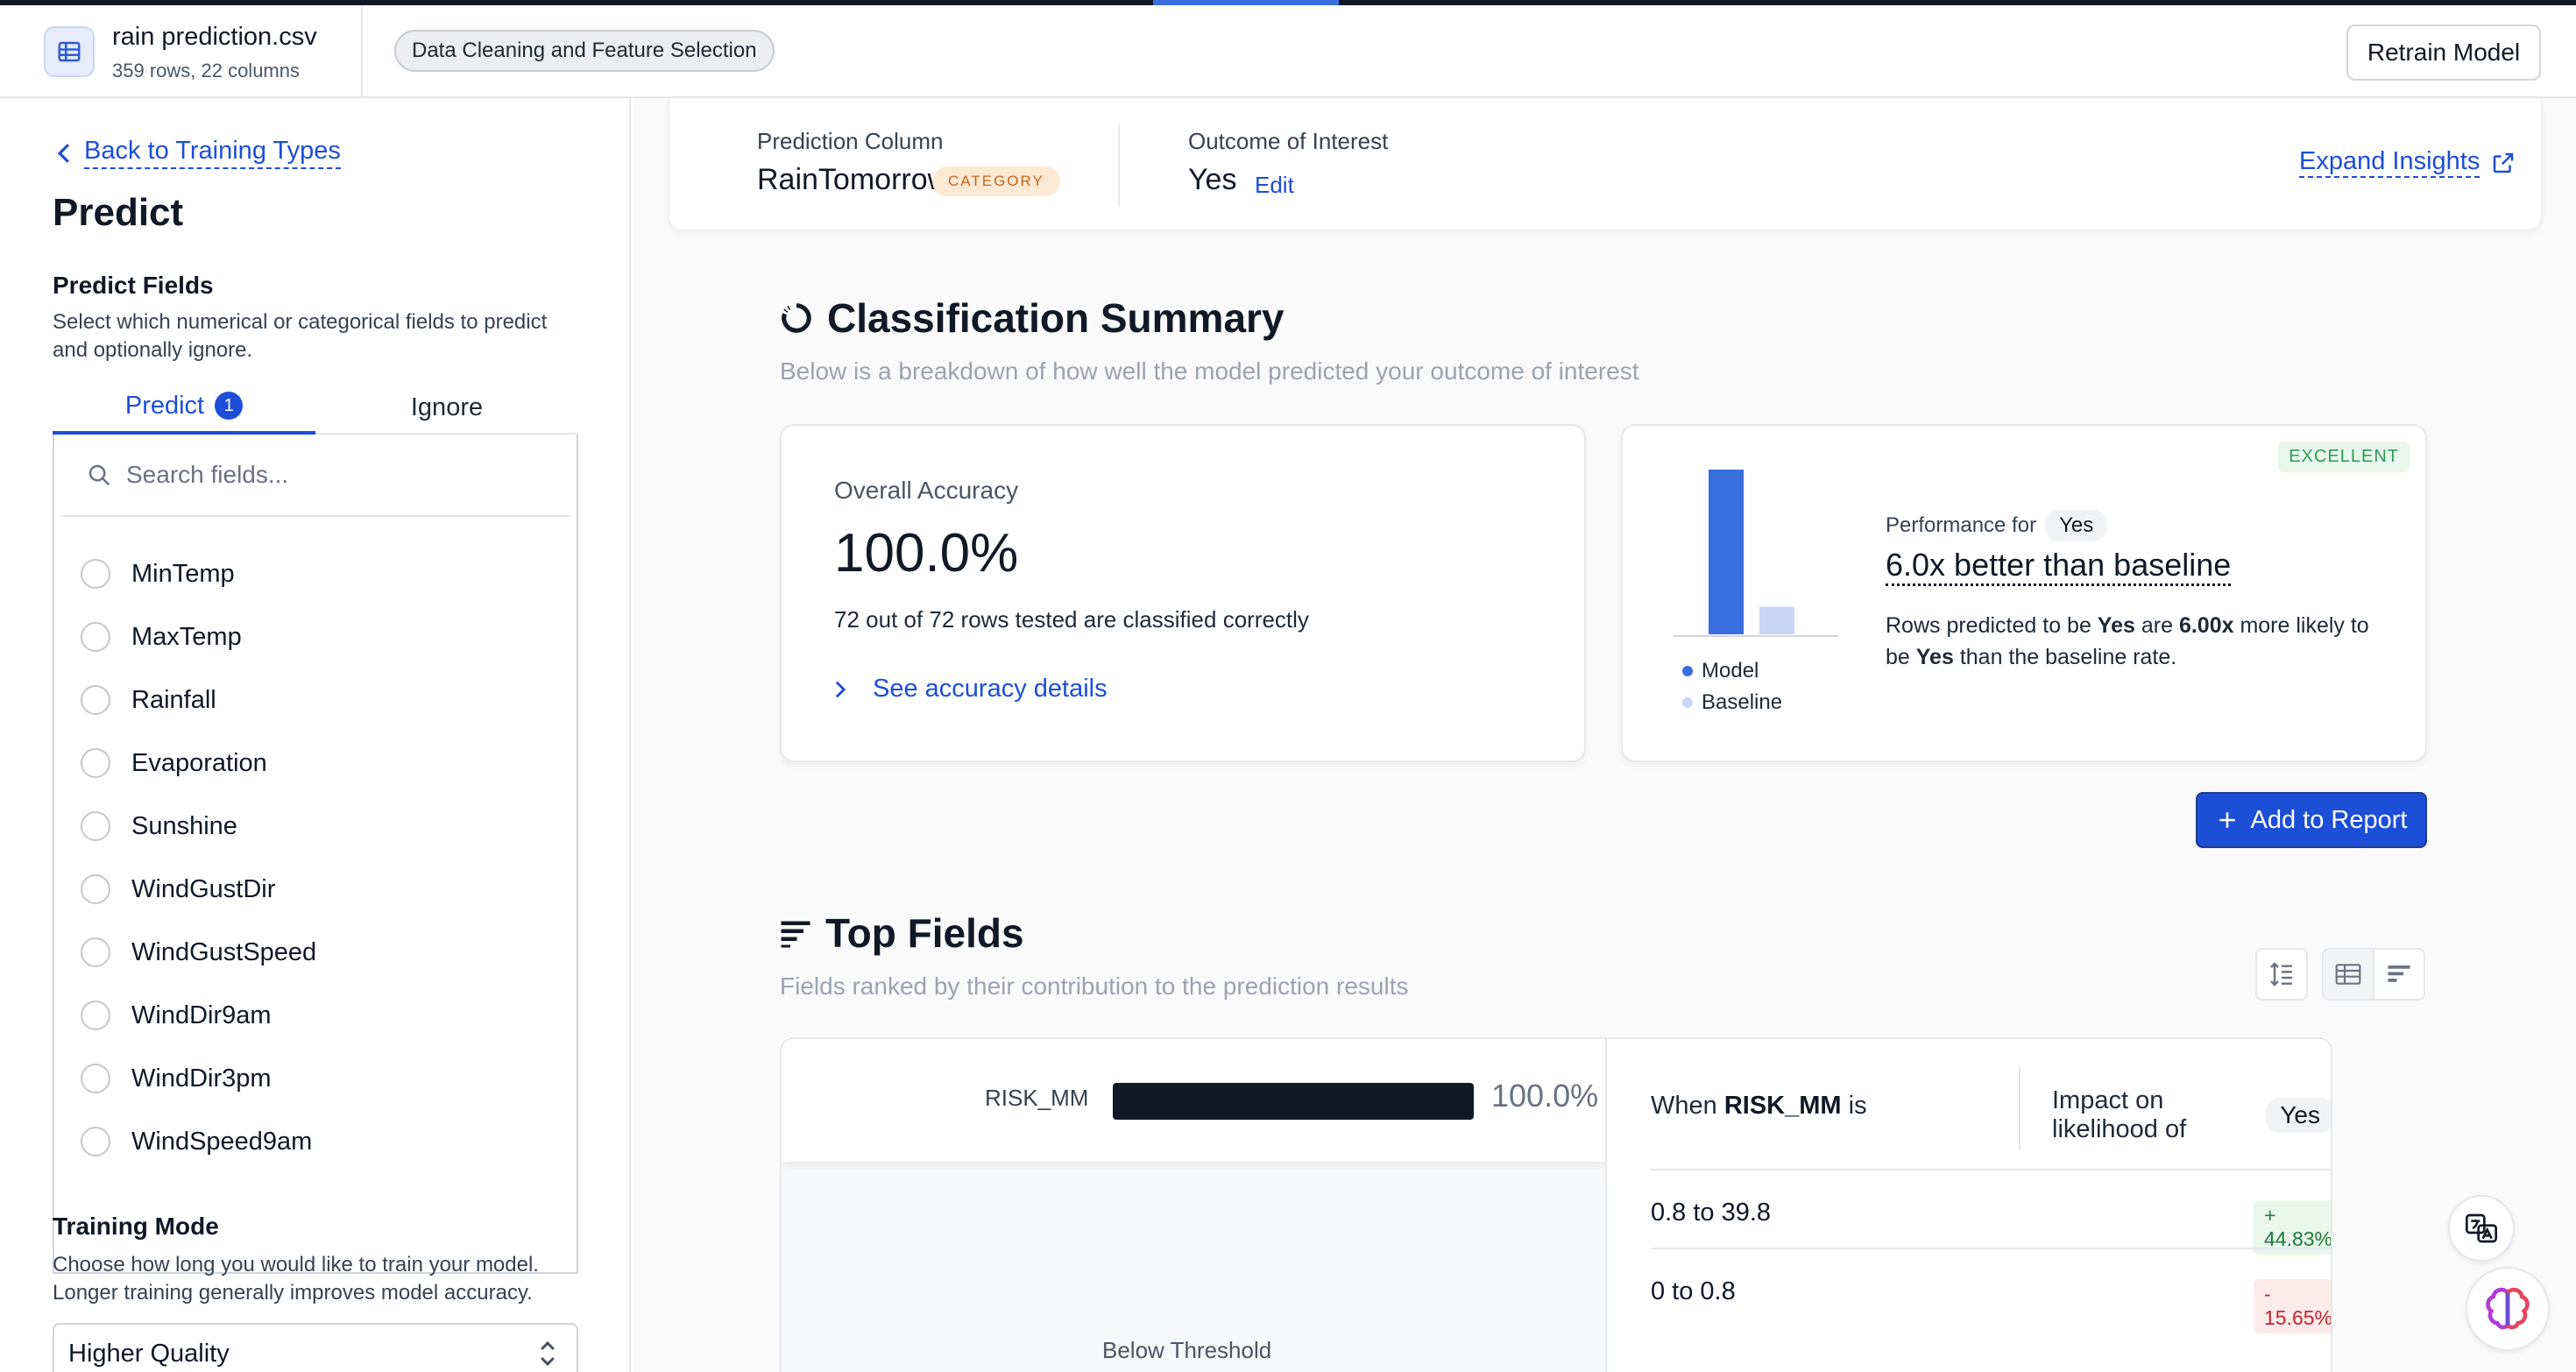  Describe the element at coordinates (158, 574) in the screenshot. I see `list-item: MinTemp` at that location.